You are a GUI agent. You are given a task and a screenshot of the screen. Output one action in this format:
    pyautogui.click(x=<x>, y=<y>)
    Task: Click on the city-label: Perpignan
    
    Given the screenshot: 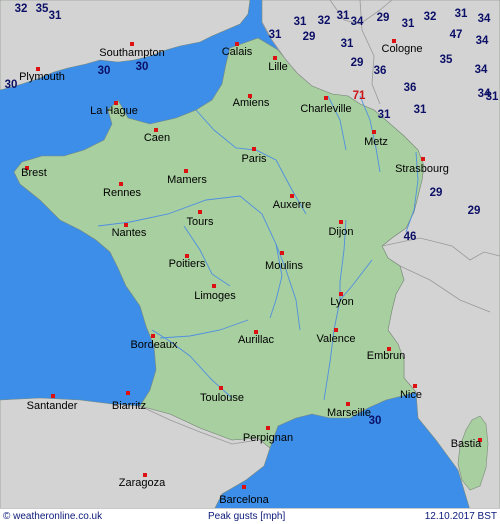 What is the action you would take?
    pyautogui.click(x=268, y=438)
    